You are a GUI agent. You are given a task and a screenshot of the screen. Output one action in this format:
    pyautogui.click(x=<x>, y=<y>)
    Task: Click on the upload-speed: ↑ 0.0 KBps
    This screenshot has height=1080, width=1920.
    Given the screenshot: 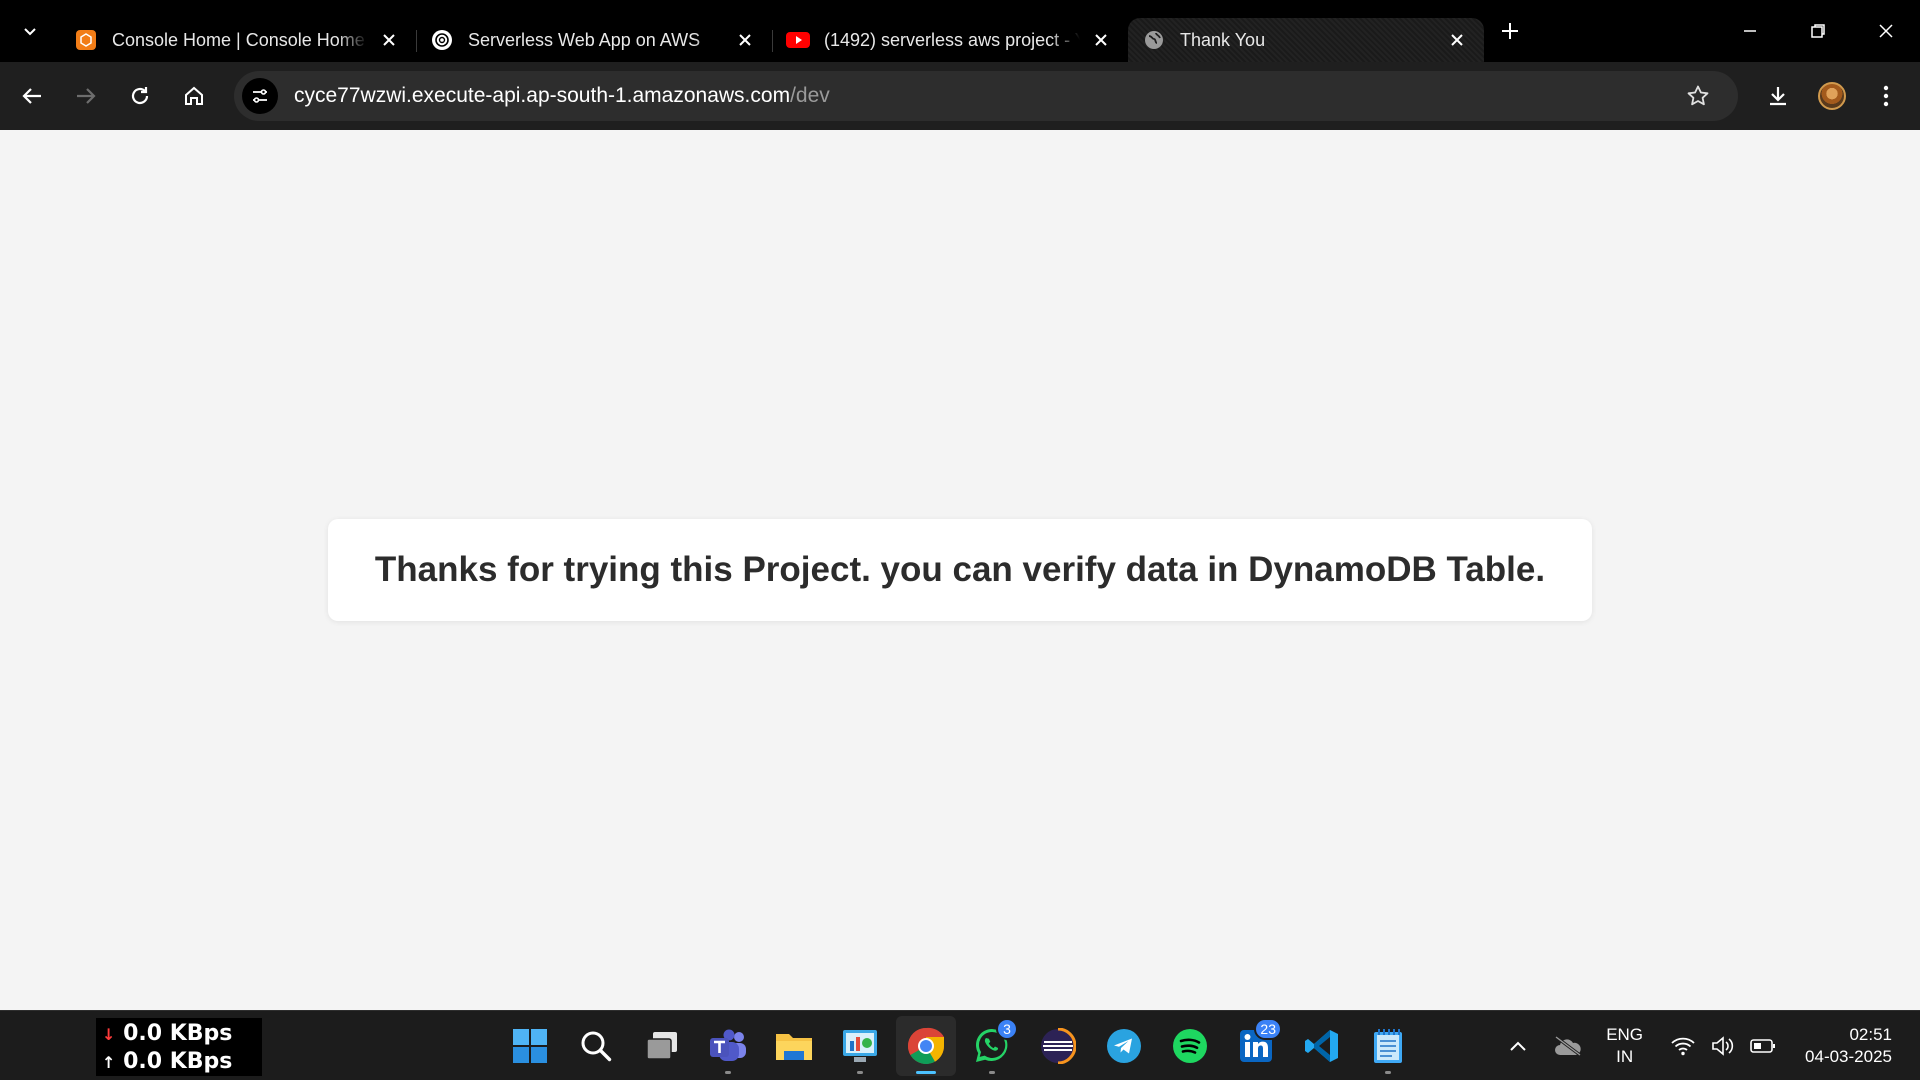 What is the action you would take?
    pyautogui.click(x=179, y=1062)
    